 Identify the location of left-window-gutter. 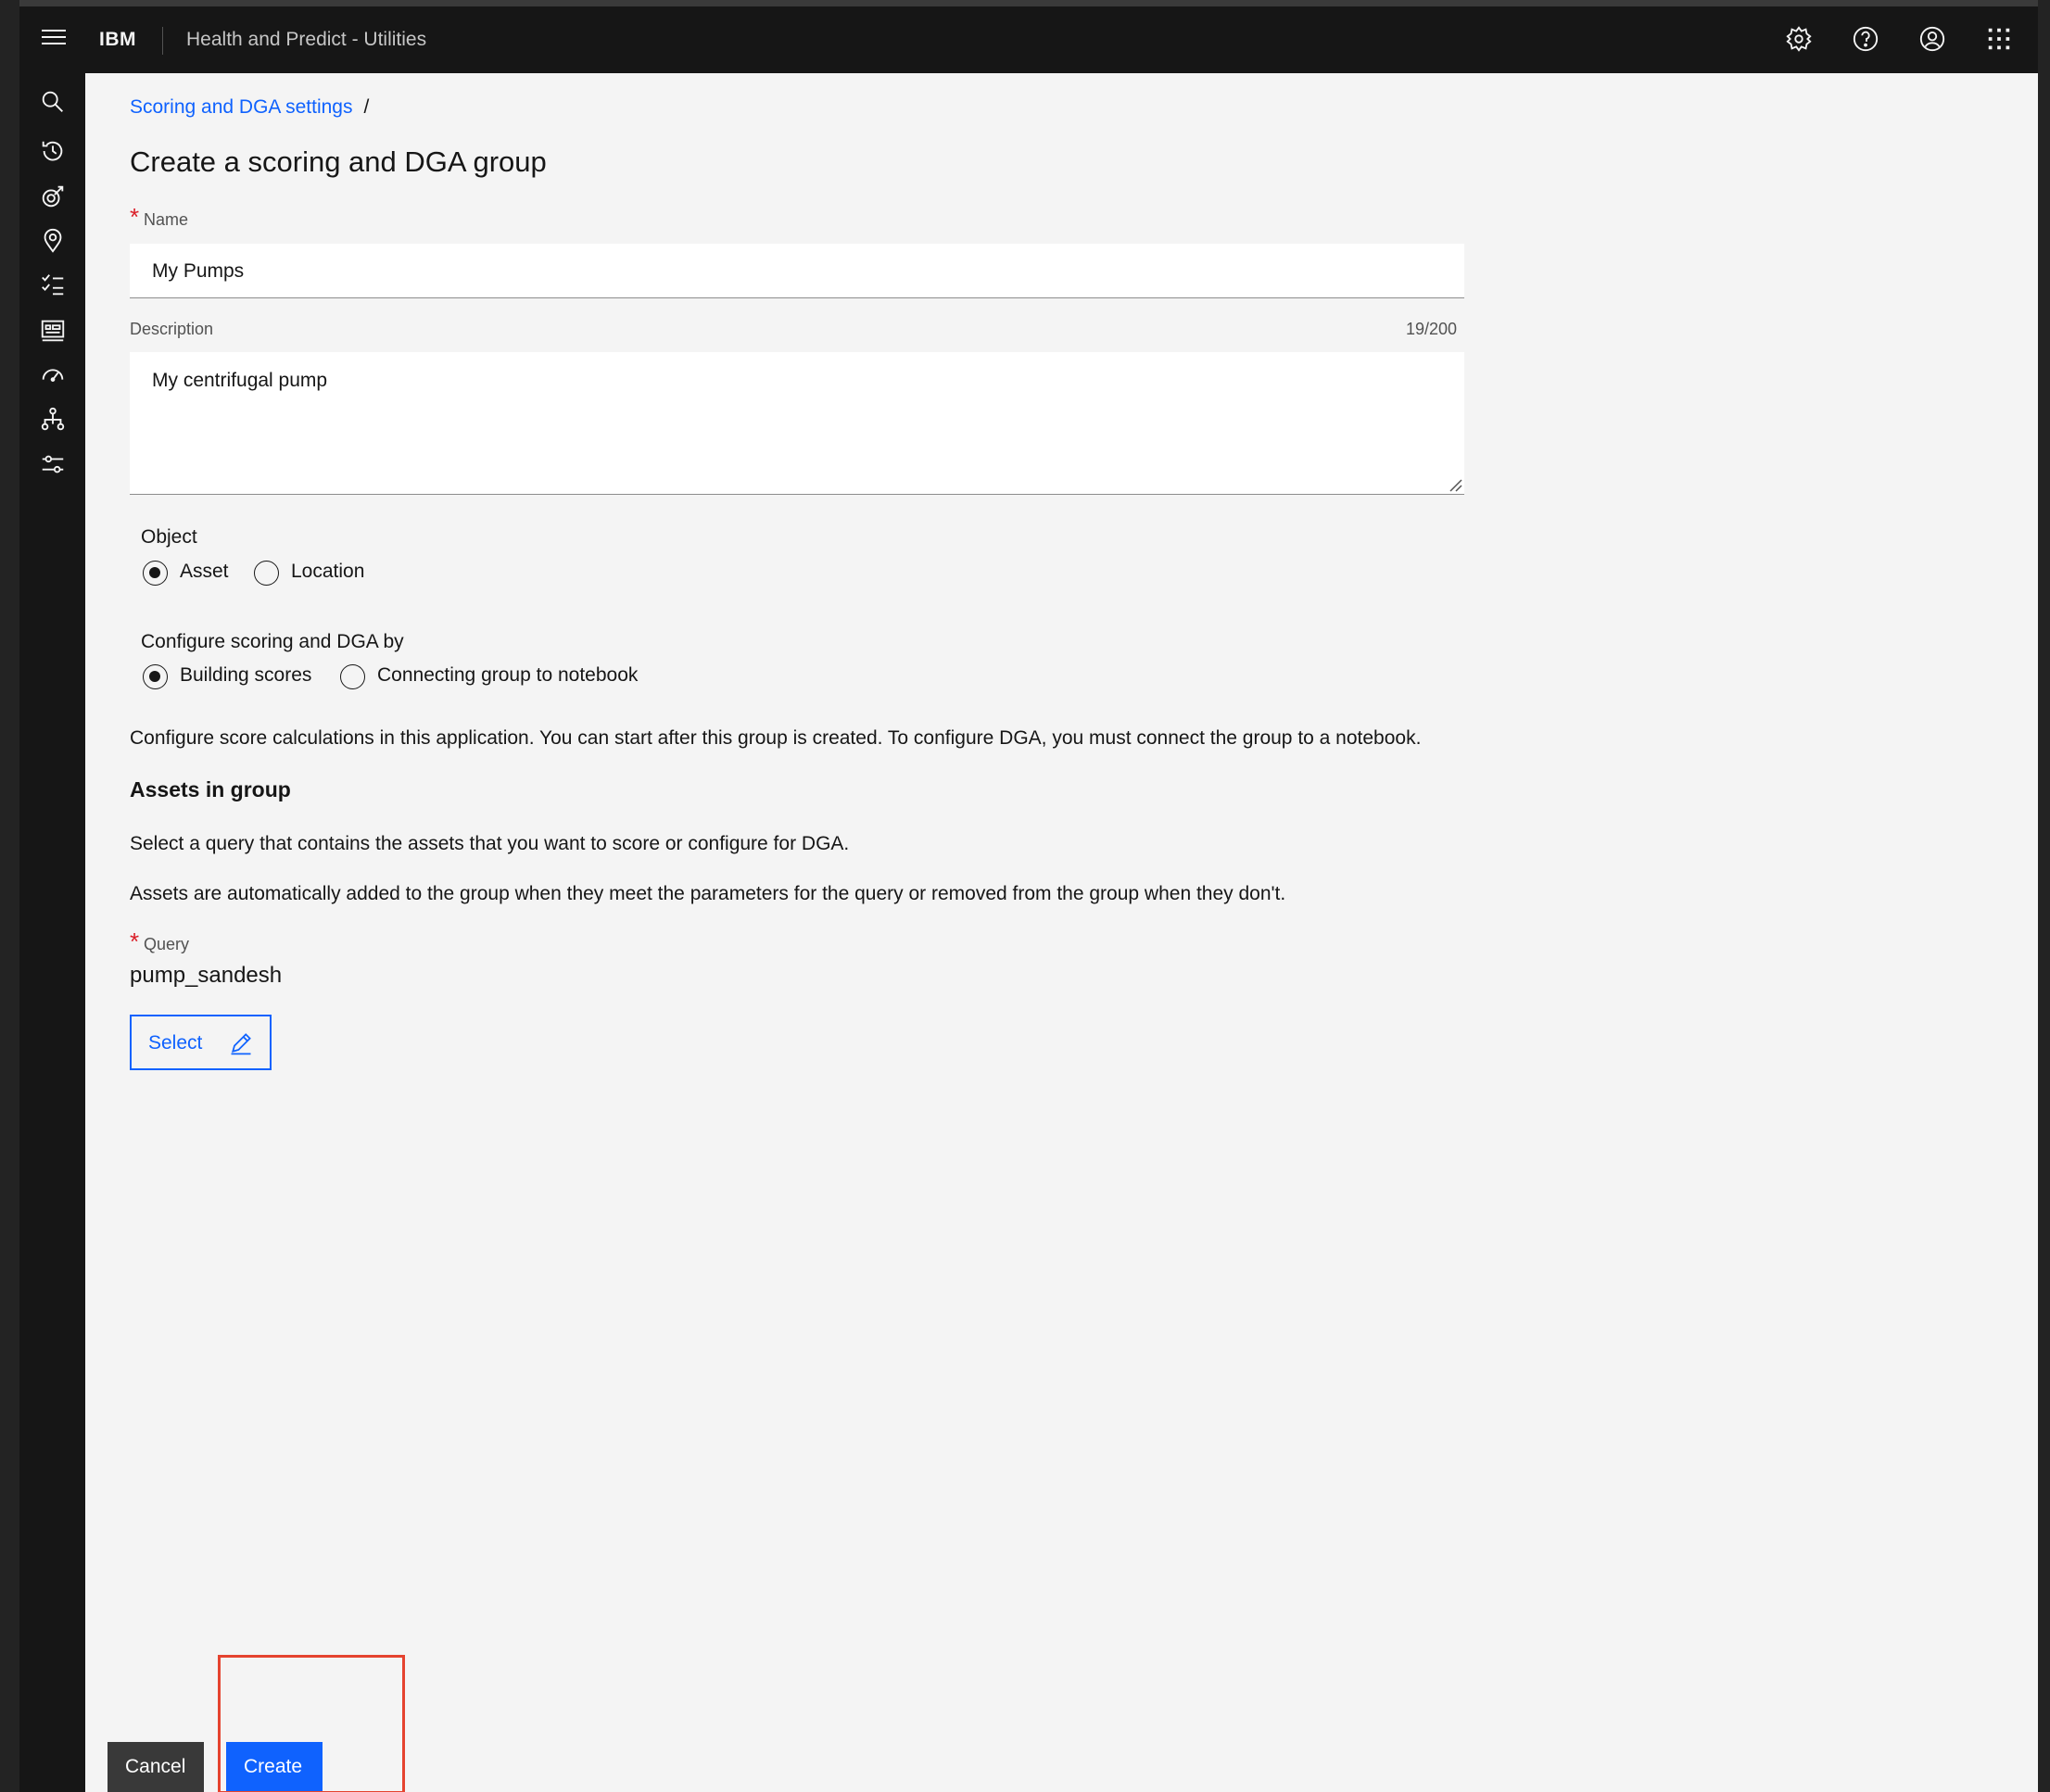
(10, 896).